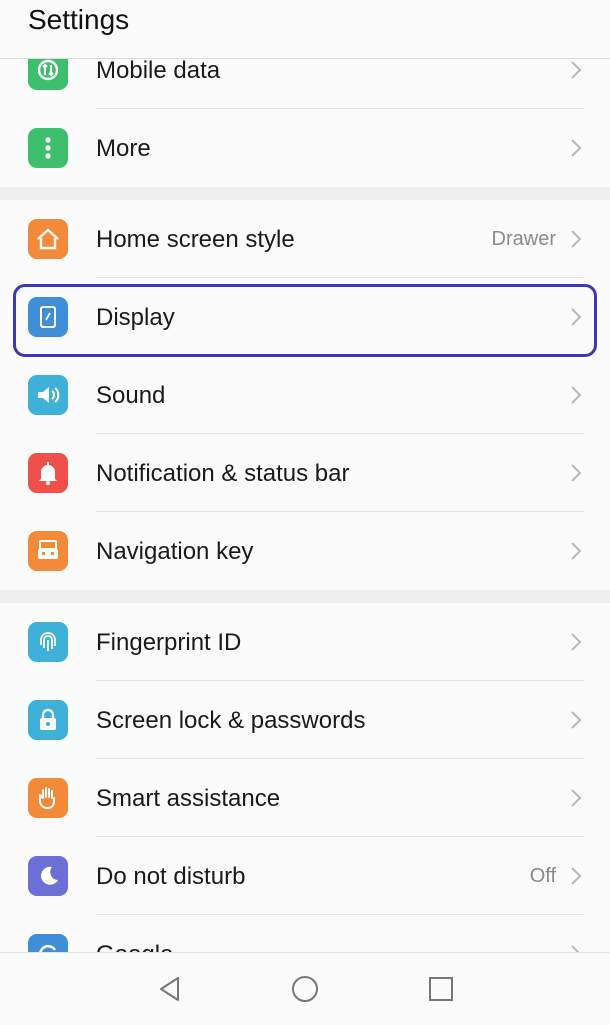 The height and width of the screenshot is (1025, 610). I want to click on settings-item-fingerprint-id: Fingerprint ID, so click(305, 642).